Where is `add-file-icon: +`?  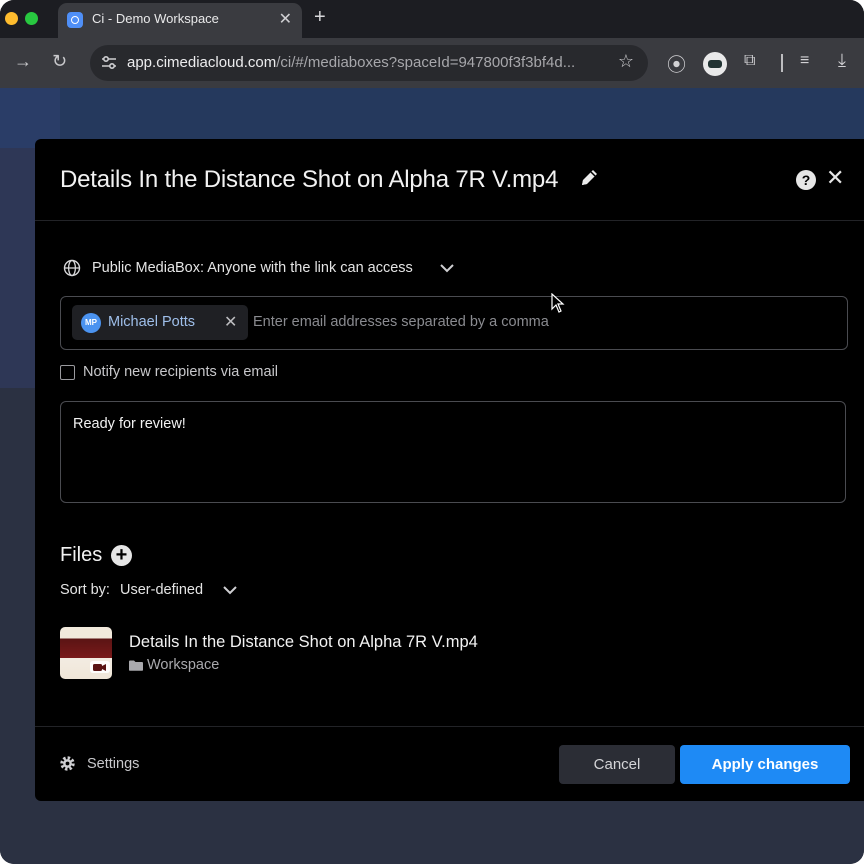
add-file-icon: + is located at coordinates (121, 555).